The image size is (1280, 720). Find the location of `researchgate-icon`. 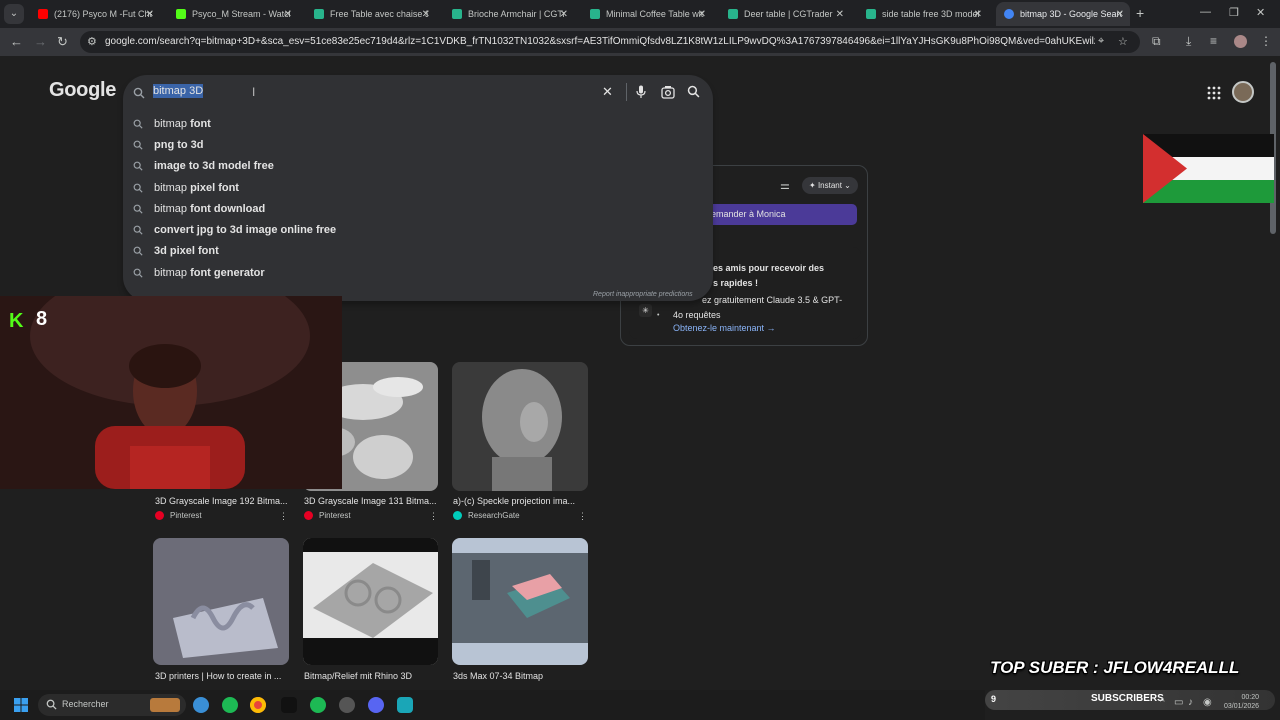

researchgate-icon is located at coordinates (457, 515).